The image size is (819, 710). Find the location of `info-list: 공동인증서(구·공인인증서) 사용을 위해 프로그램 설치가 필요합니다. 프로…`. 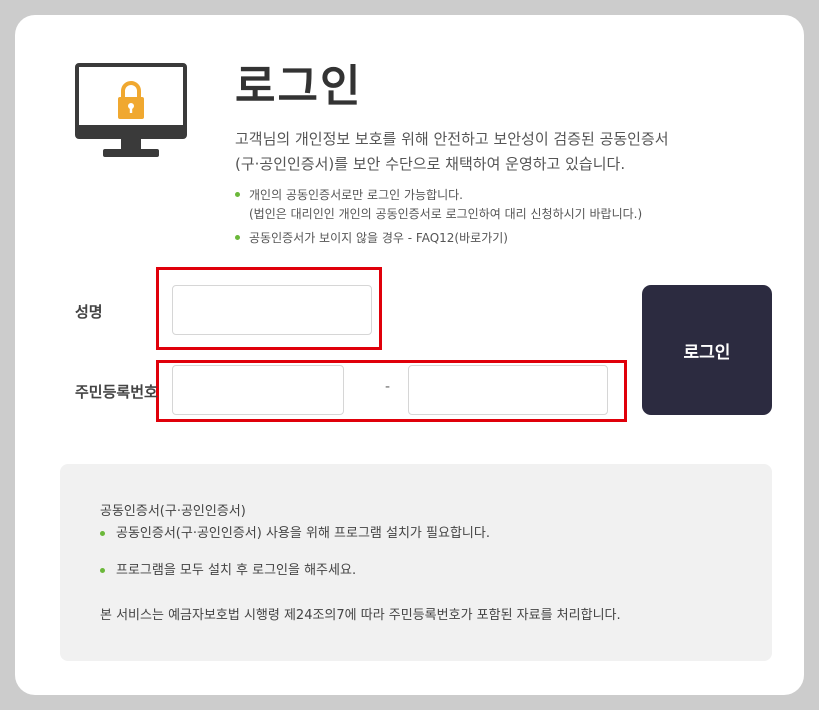

info-list: 공동인증서(구·공인인증서) 사용을 위해 프로그램 설치가 필요합니다. 프로… is located at coordinates (420, 552).